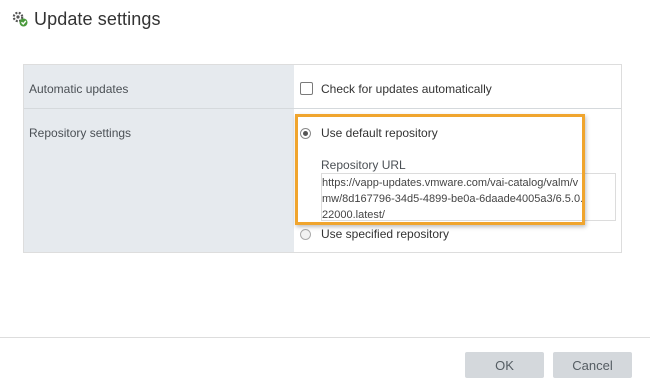  I want to click on default-repository-radio, so click(305, 133).